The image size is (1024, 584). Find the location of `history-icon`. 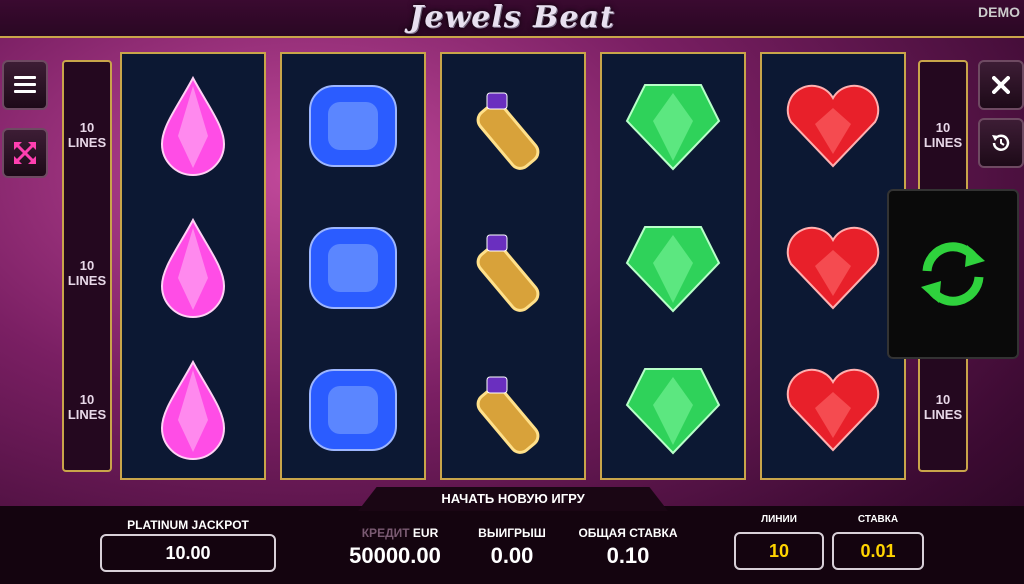

history-icon is located at coordinates (1001, 142).